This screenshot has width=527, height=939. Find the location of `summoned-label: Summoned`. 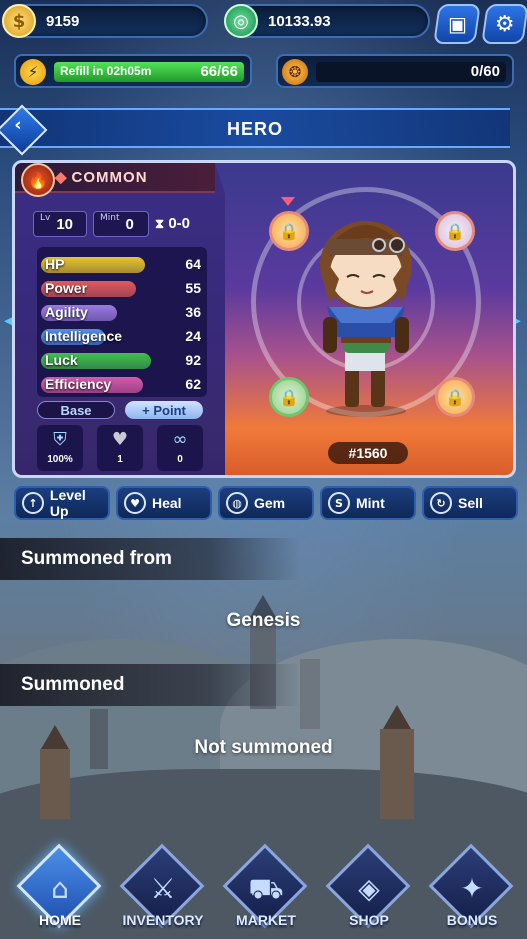

summoned-label: Summoned is located at coordinates (73, 684).